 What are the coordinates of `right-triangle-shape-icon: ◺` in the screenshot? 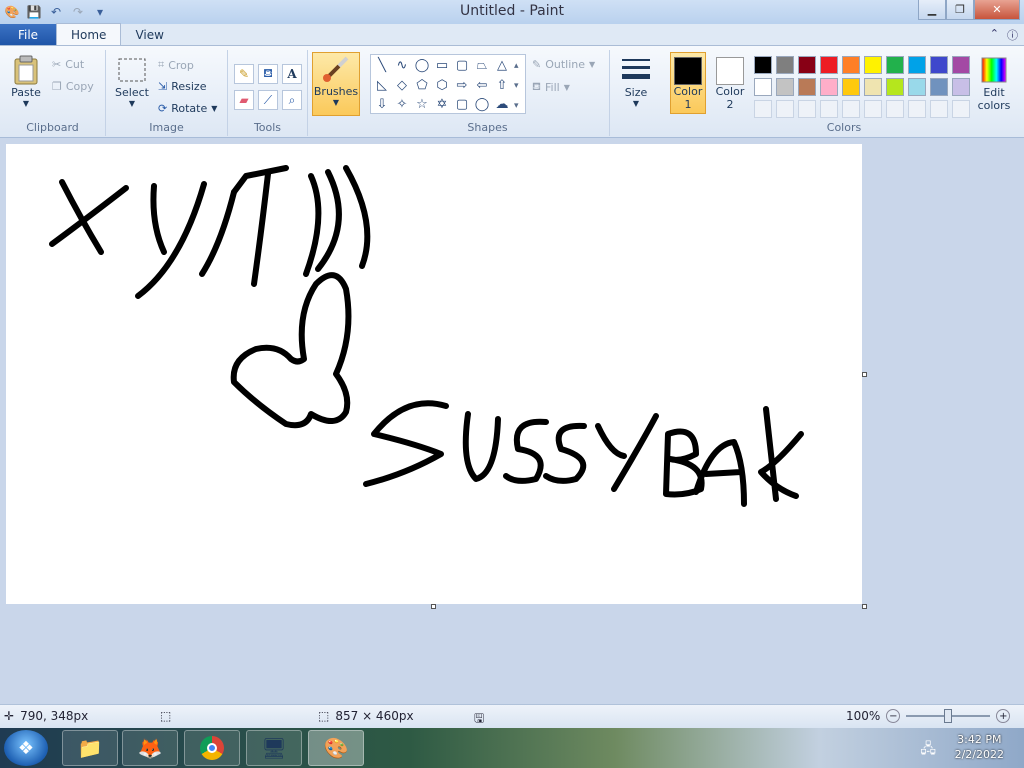 It's located at (382, 85).